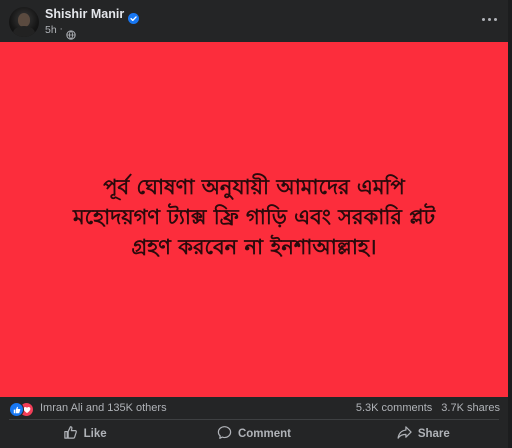 The image size is (512, 448). What do you see at coordinates (134, 16) in the screenshot?
I see `verified-badge-icon` at bounding box center [134, 16].